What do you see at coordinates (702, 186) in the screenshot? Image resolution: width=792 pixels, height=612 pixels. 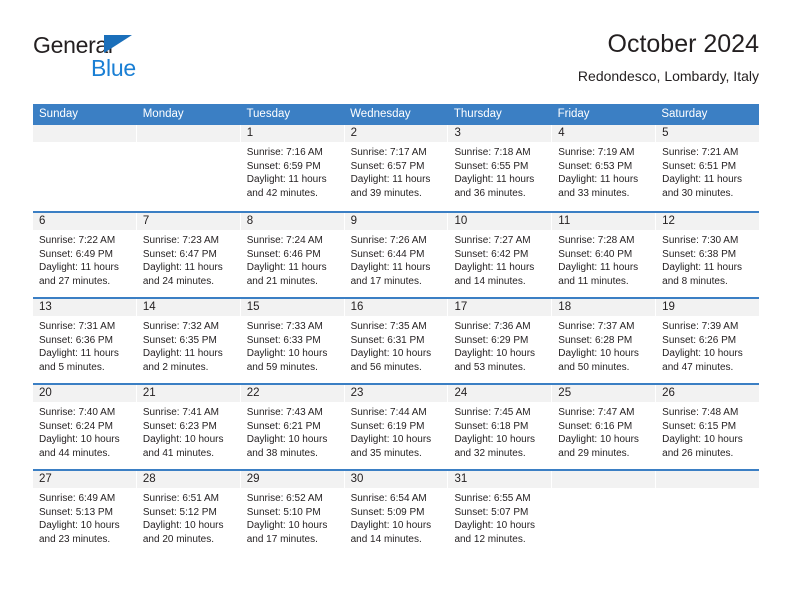 I see `daylight-text: Daylight: 11 hours and 30 minutes.` at bounding box center [702, 186].